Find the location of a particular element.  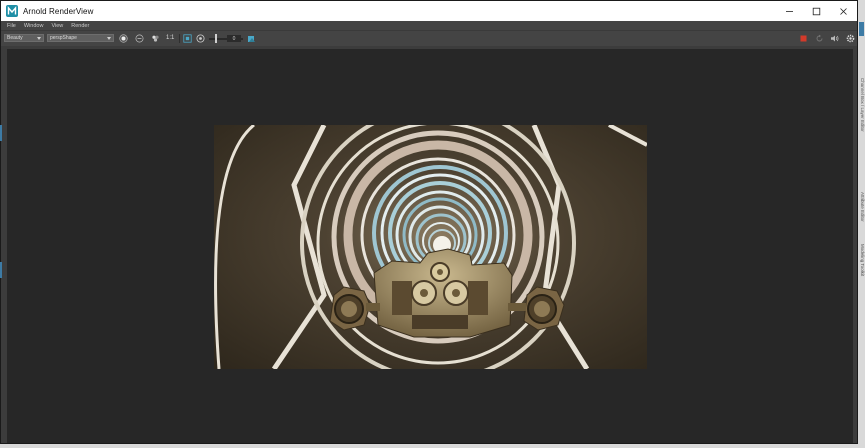

window-controls is located at coordinates (816, 11).